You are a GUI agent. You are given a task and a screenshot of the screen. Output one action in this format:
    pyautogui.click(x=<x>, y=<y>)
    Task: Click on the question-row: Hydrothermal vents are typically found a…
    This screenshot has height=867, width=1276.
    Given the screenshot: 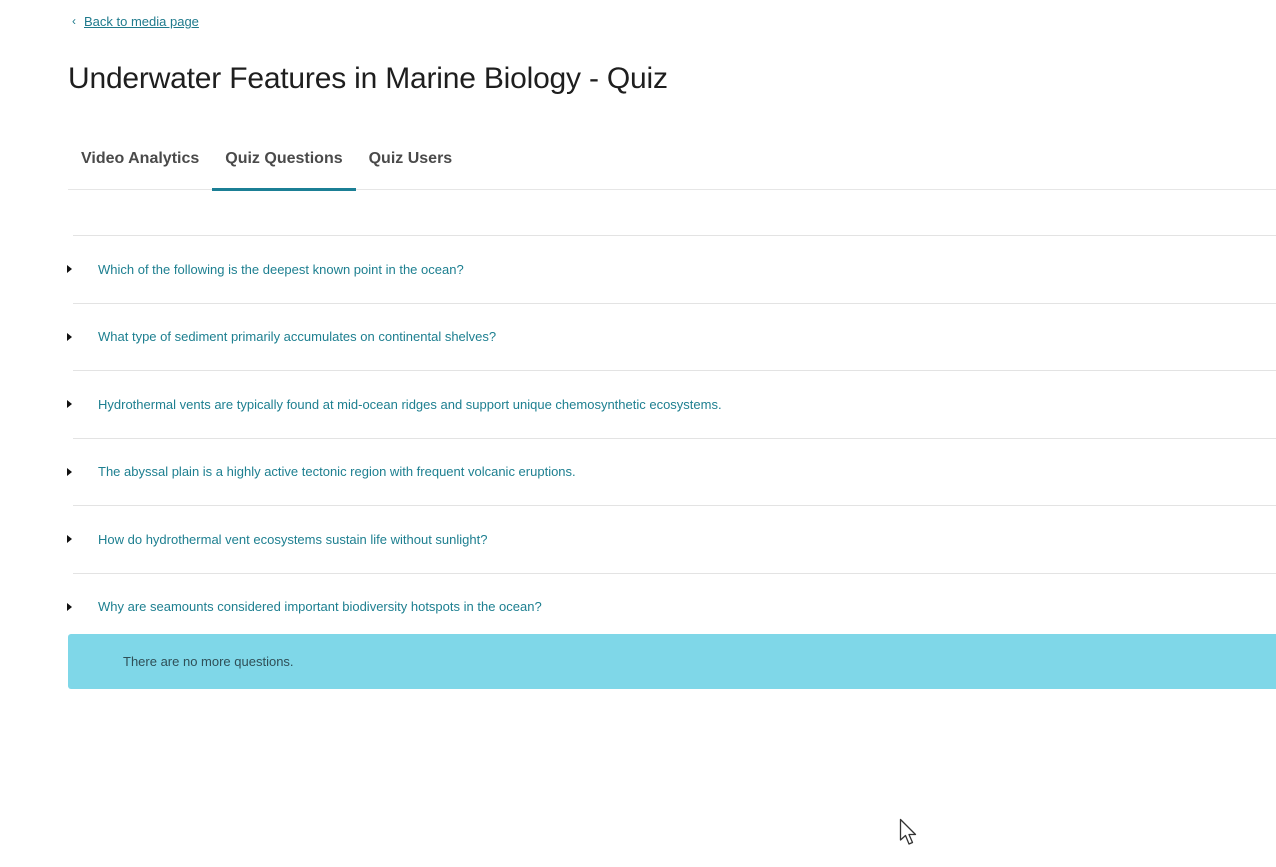 What is the action you would take?
    pyautogui.click(x=671, y=405)
    